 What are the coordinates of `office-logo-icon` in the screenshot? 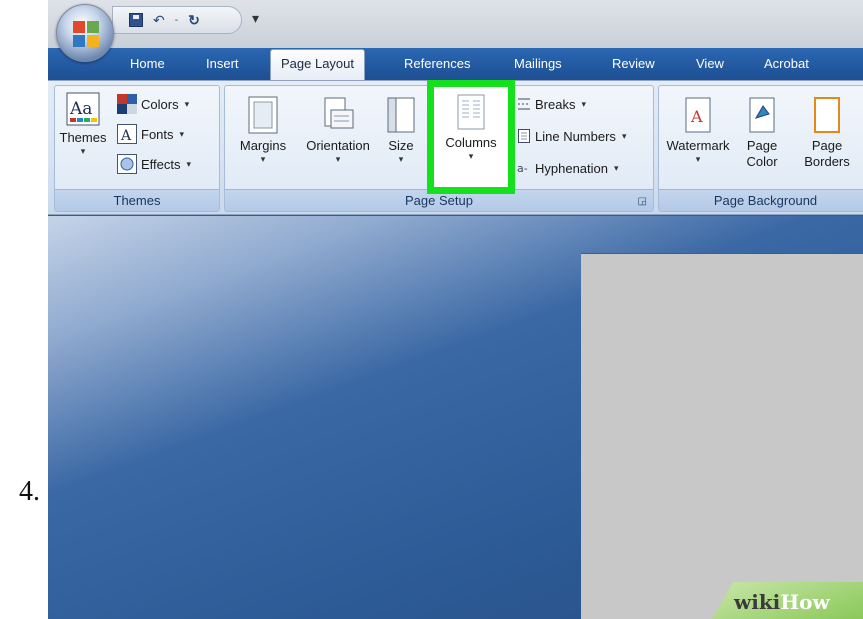 It's located at (86, 34).